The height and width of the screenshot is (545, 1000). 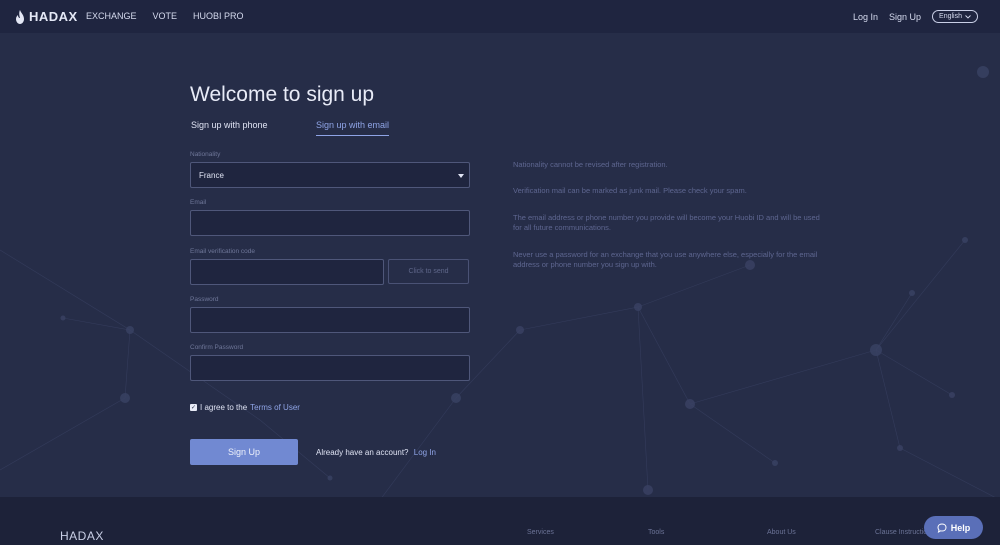 I want to click on agree-text: I agree to the, so click(x=224, y=407).